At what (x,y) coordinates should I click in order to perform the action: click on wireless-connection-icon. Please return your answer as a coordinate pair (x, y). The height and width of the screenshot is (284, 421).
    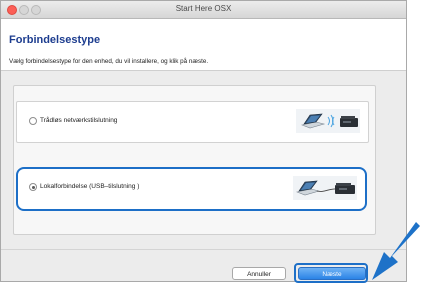
    Looking at the image, I should click on (328, 121).